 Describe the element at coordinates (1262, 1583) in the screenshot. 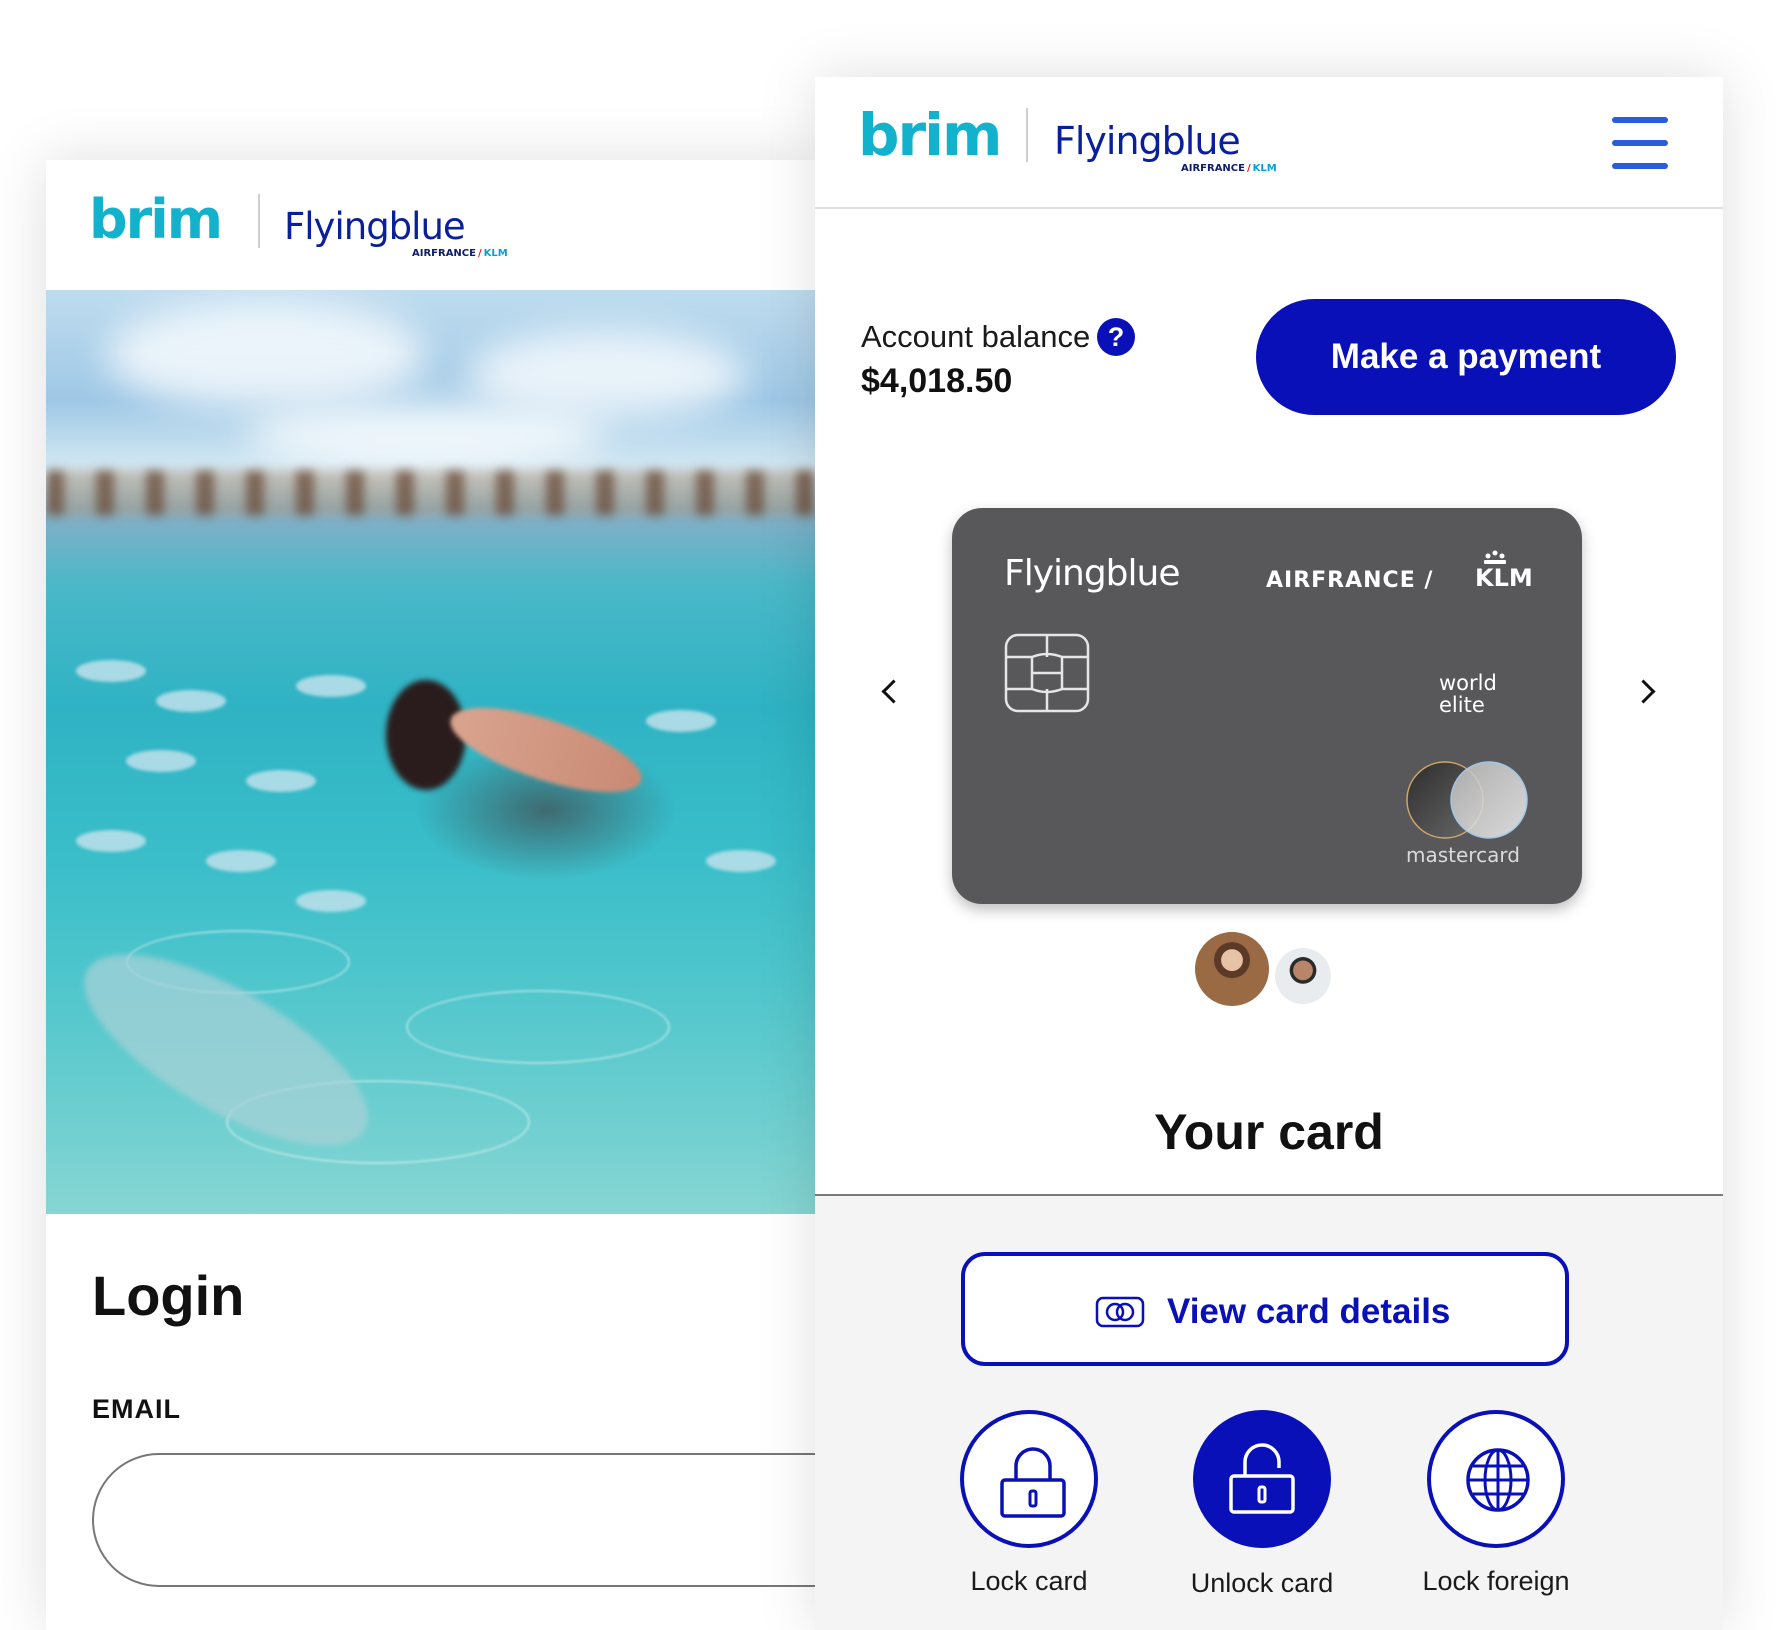

I see `unlock-card-label: Unlock card` at that location.